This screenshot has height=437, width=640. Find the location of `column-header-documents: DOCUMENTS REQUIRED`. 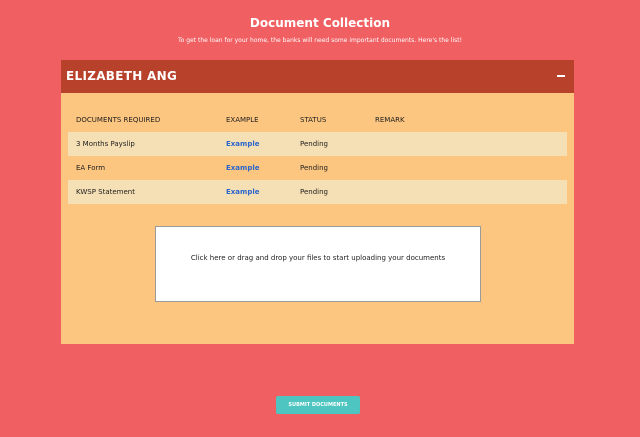

column-header-documents: DOCUMENTS REQUIRED is located at coordinates (118, 120).